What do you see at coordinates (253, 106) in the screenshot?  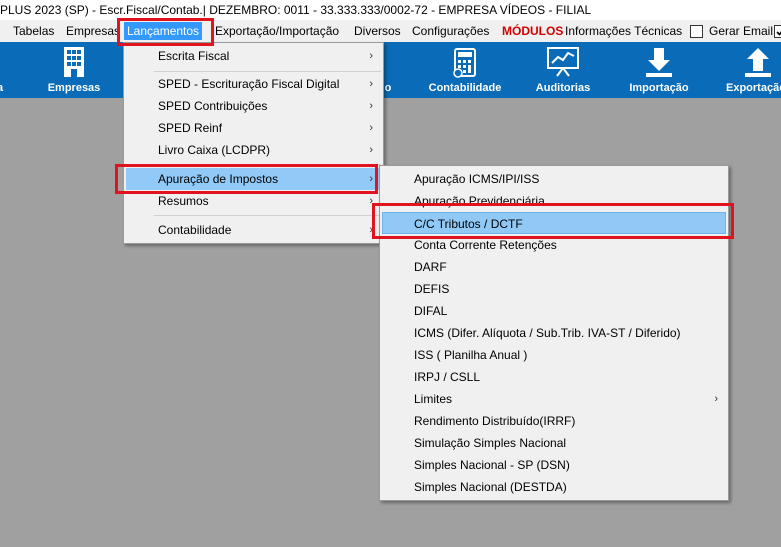 I see `menu-item-sped-contribuicoes: SPED Contribuições ›` at bounding box center [253, 106].